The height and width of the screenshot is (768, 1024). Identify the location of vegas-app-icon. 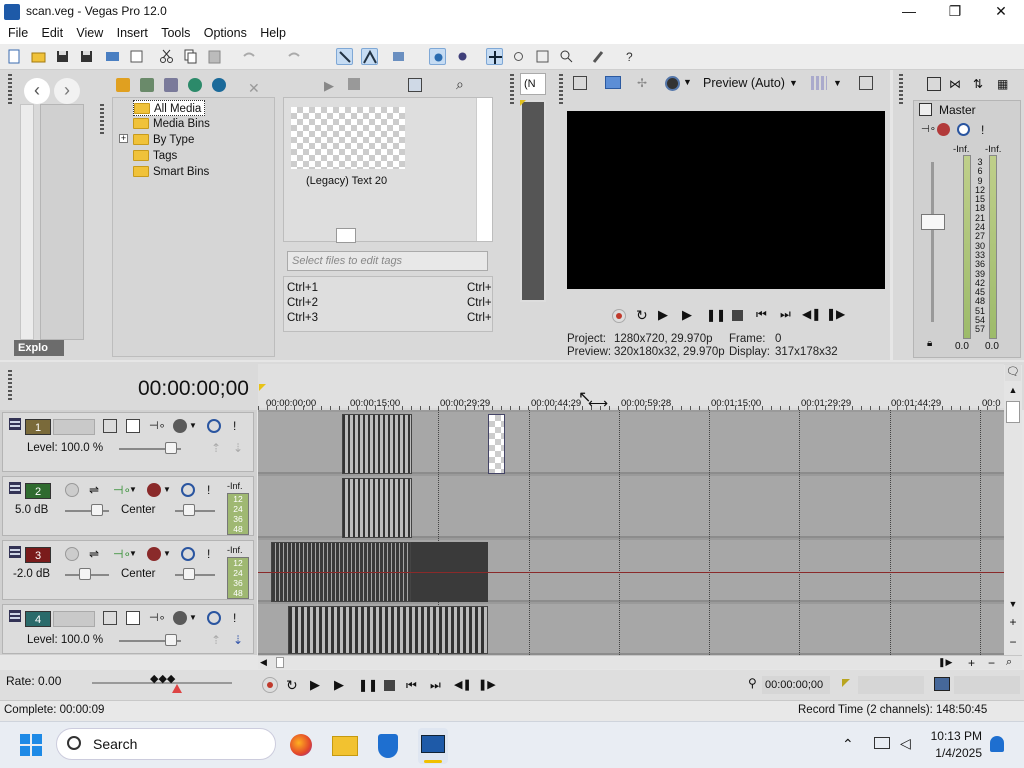
(12, 12).